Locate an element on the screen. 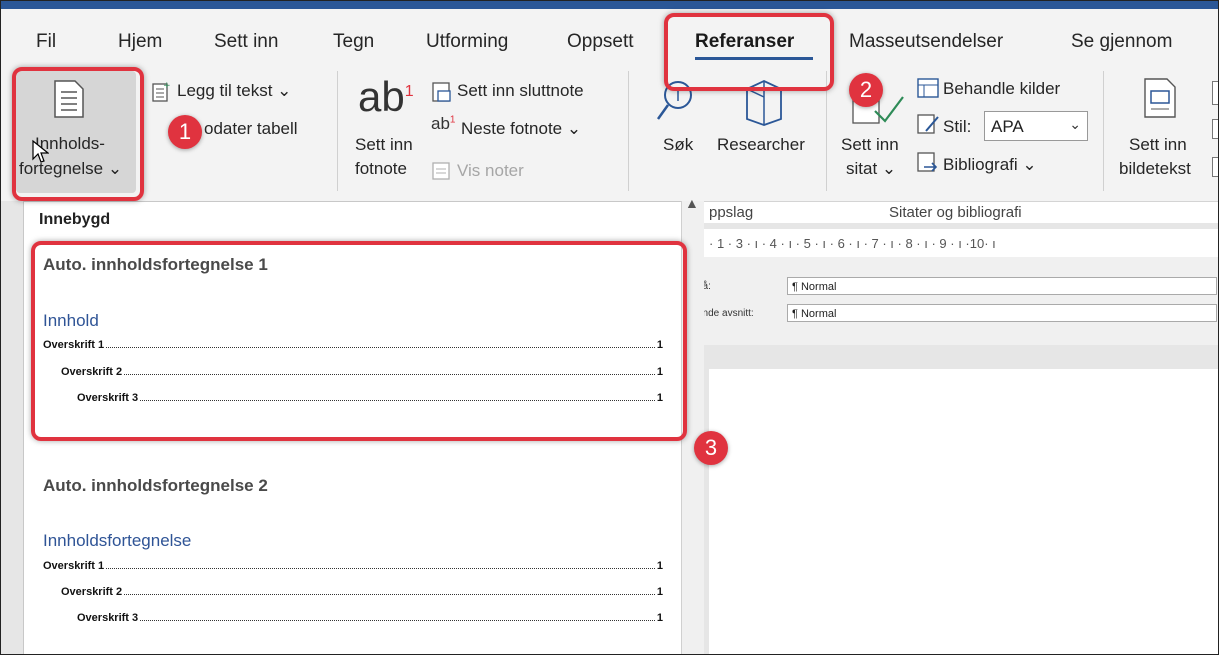  title-bar-strip is located at coordinates (609, 5).